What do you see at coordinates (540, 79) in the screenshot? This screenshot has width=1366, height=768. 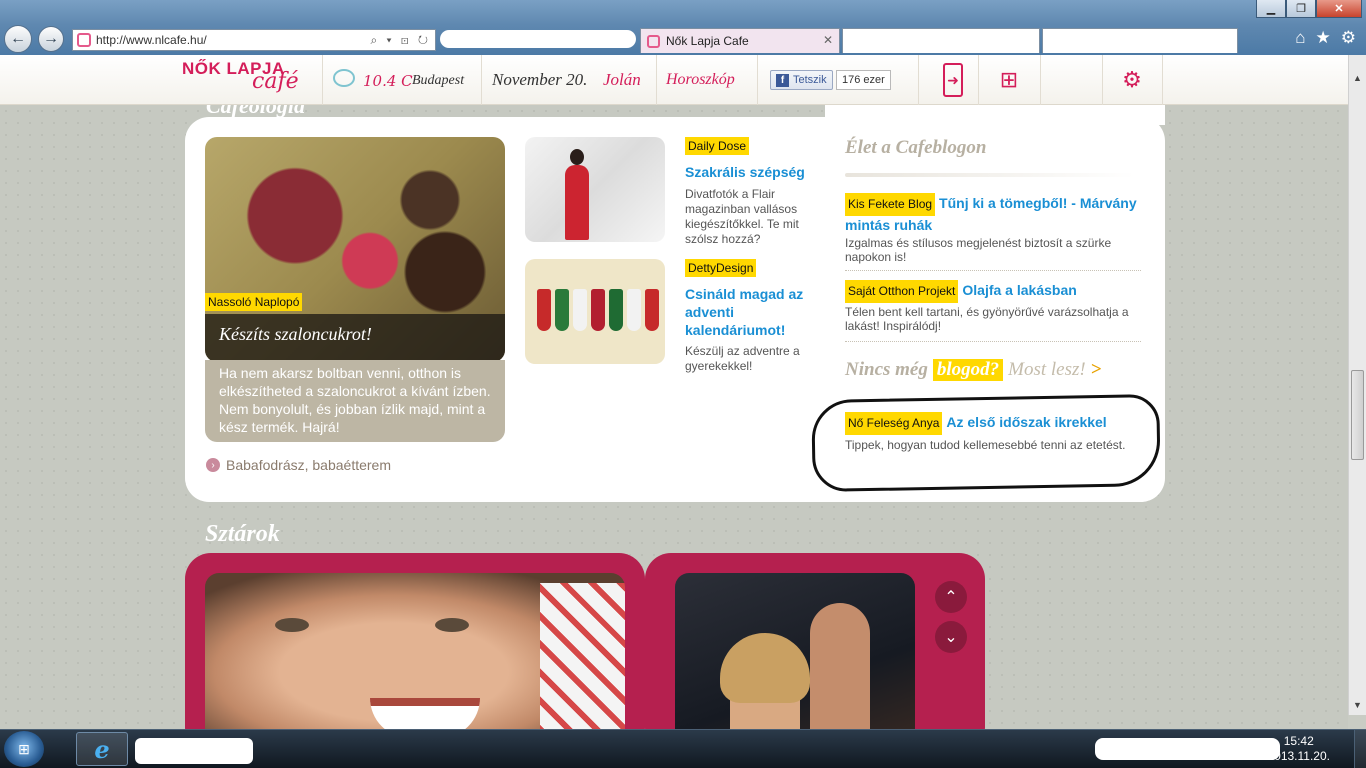 I see `current-date: November 20.` at bounding box center [540, 79].